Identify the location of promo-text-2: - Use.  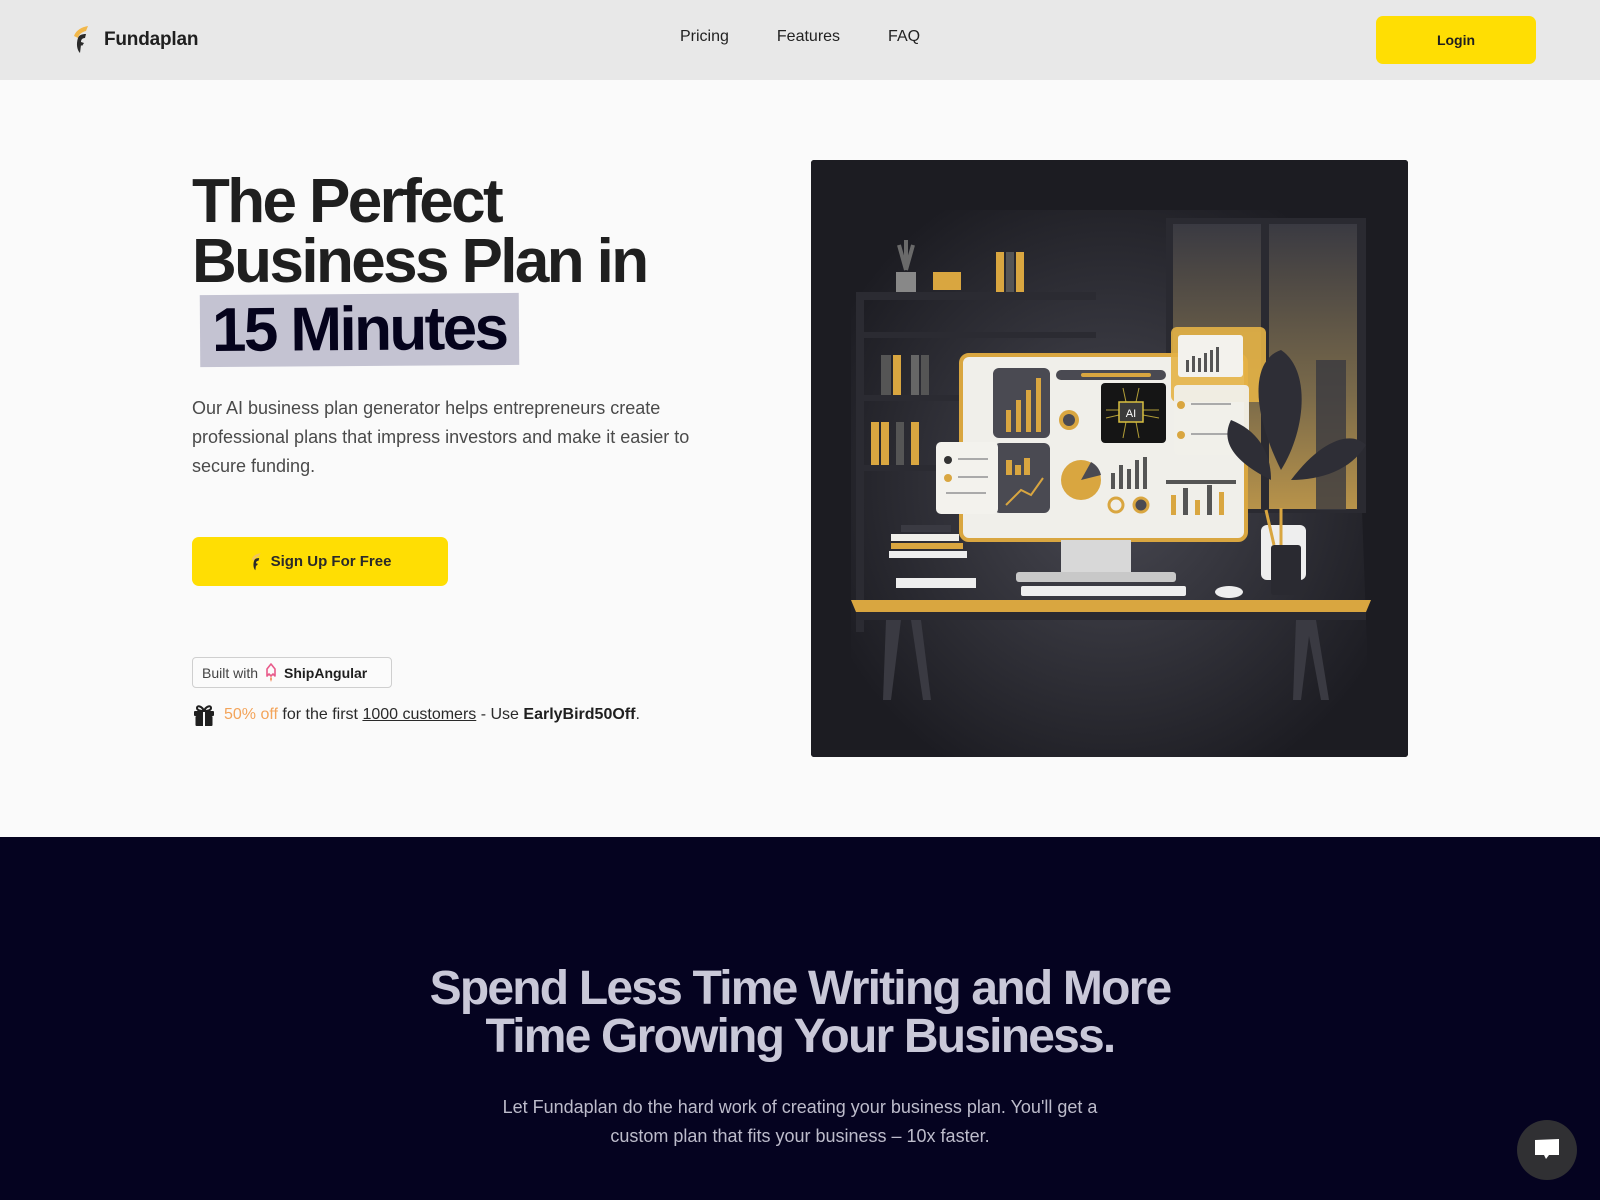
(500, 714).